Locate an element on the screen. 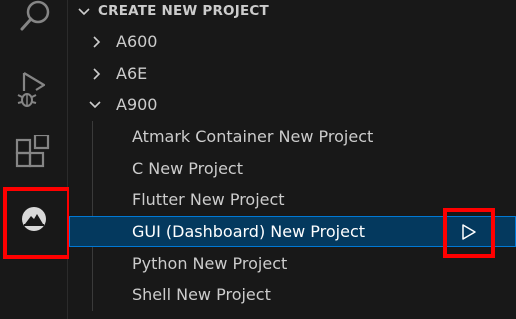  run-button-highlight is located at coordinates (469, 233).